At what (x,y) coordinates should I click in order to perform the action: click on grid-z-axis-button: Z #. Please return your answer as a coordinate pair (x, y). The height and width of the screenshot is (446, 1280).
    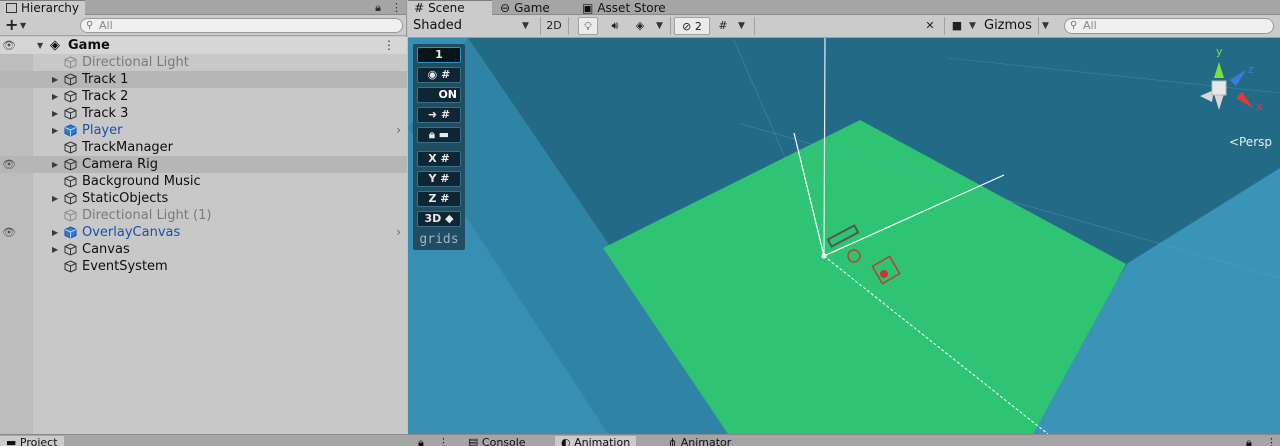
    Looking at the image, I should click on (439, 199).